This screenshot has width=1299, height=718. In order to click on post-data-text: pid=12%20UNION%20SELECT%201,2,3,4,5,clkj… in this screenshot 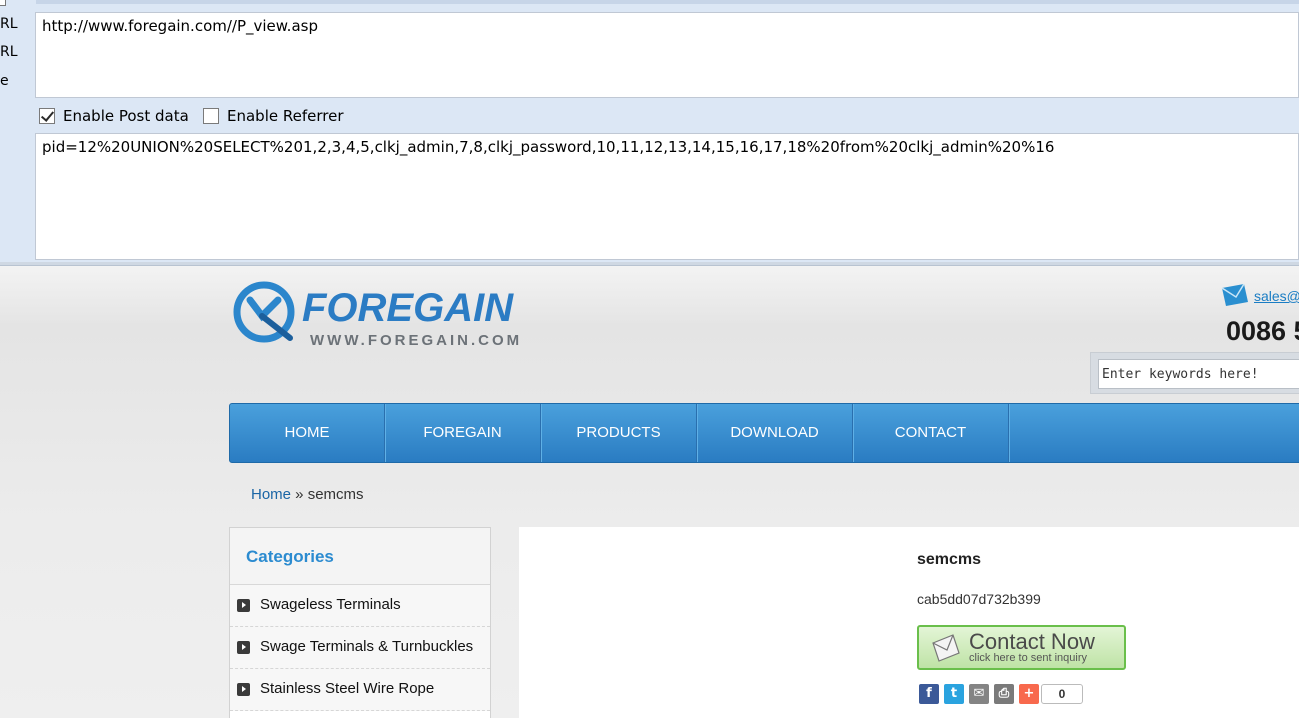, I will do `click(548, 147)`.